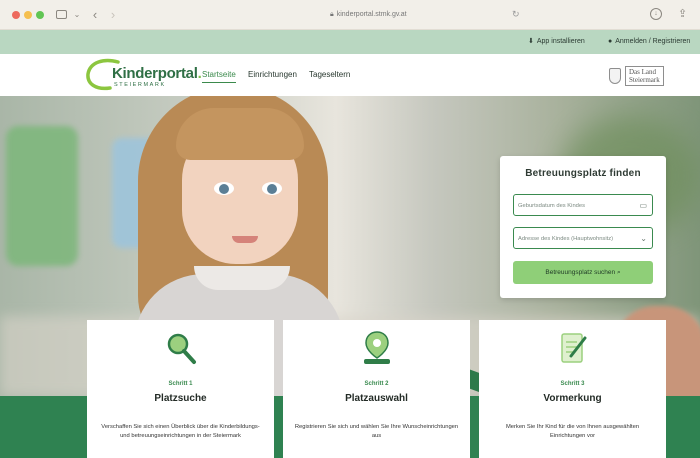 Image resolution: width=700 pixels, height=458 pixels. I want to click on login-link: ● Anmelden / Registrieren, so click(649, 42).